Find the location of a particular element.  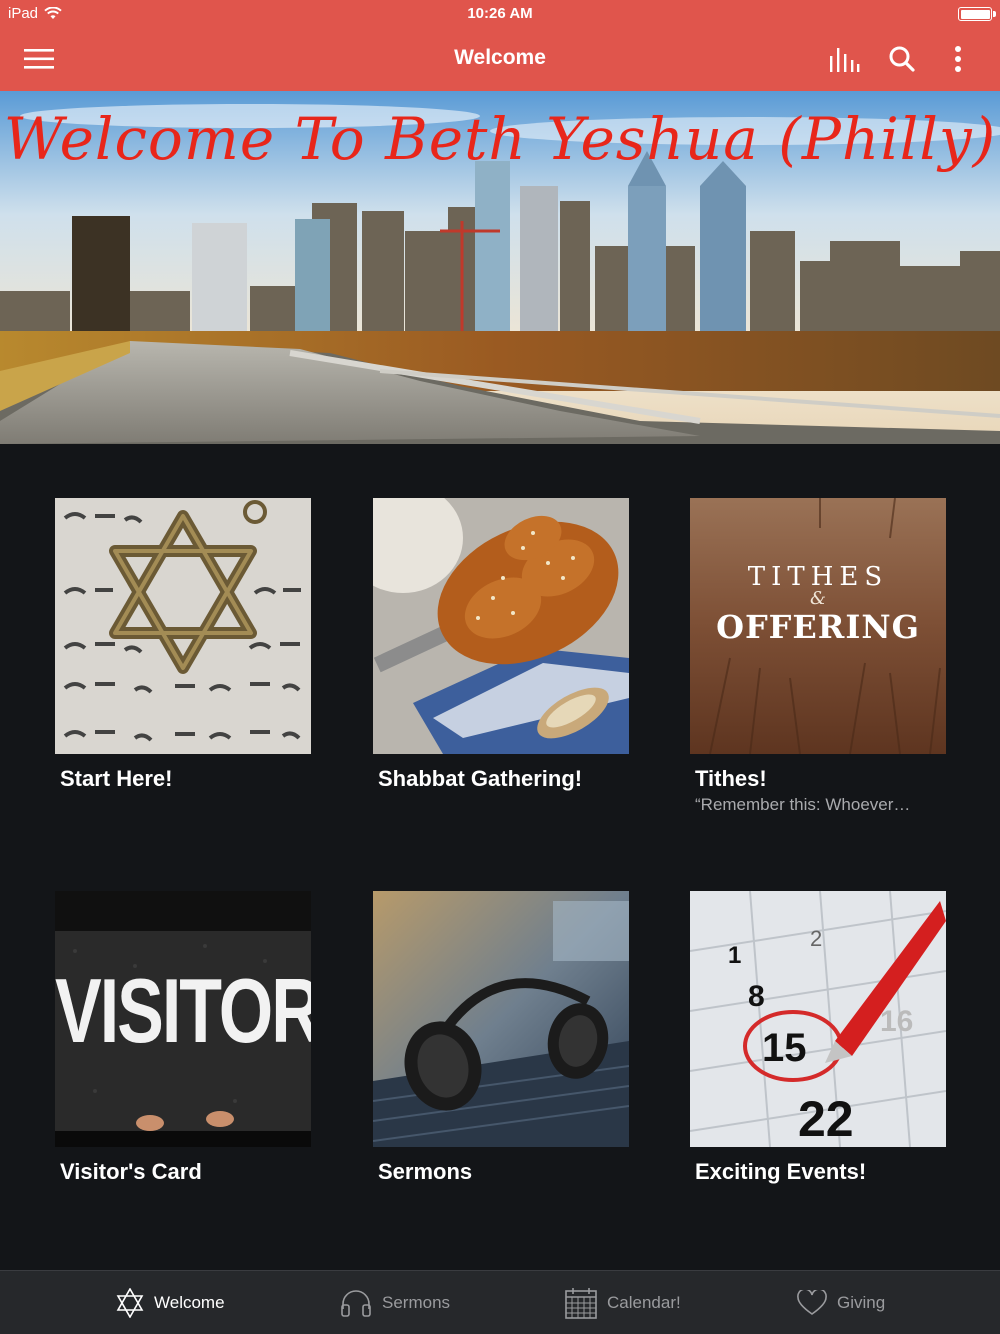

tile-image-visitor: VISITOR is located at coordinates (183, 1019).